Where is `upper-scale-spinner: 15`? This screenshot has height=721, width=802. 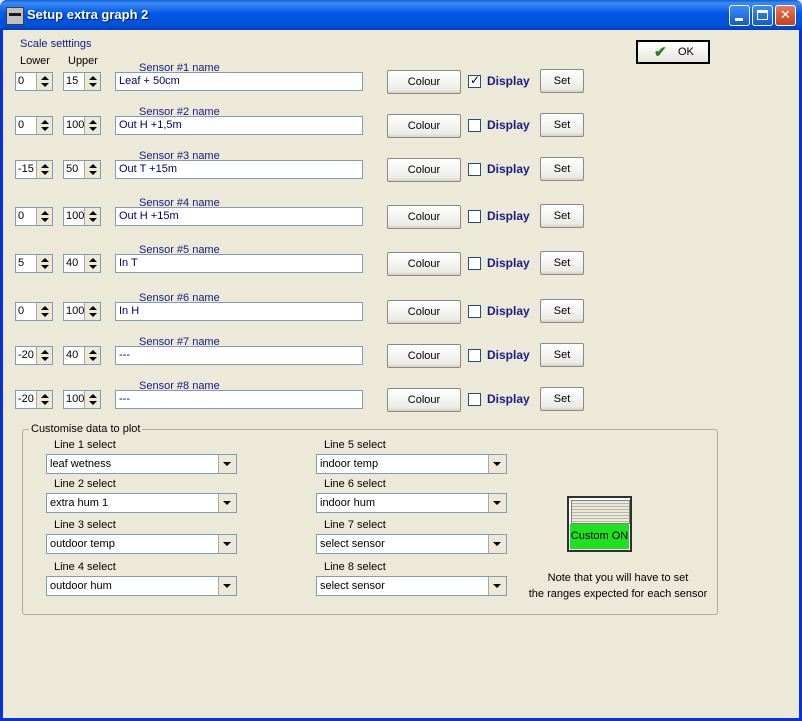 upper-scale-spinner: 15 is located at coordinates (82, 81).